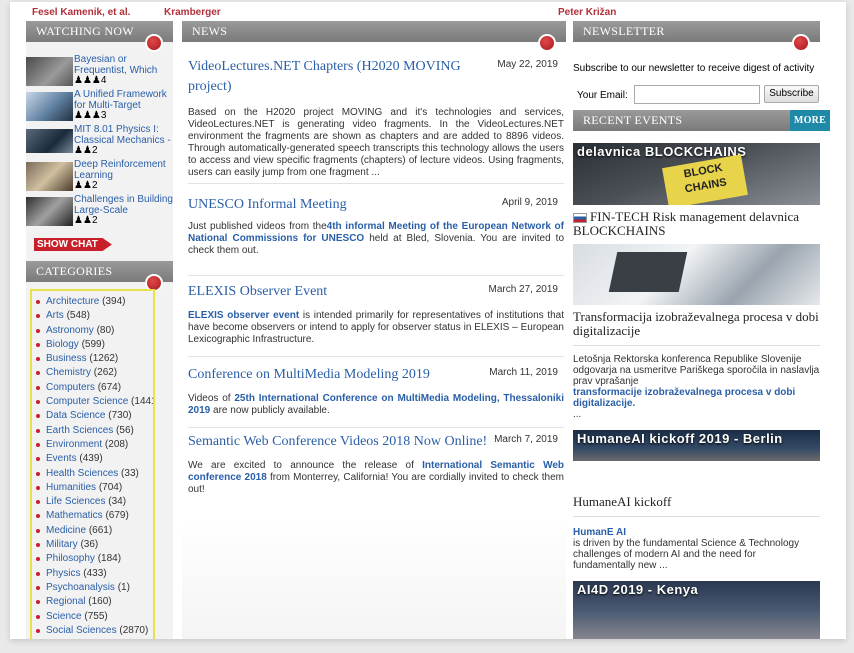 The width and height of the screenshot is (854, 653). I want to click on divider, so click(696, 516).